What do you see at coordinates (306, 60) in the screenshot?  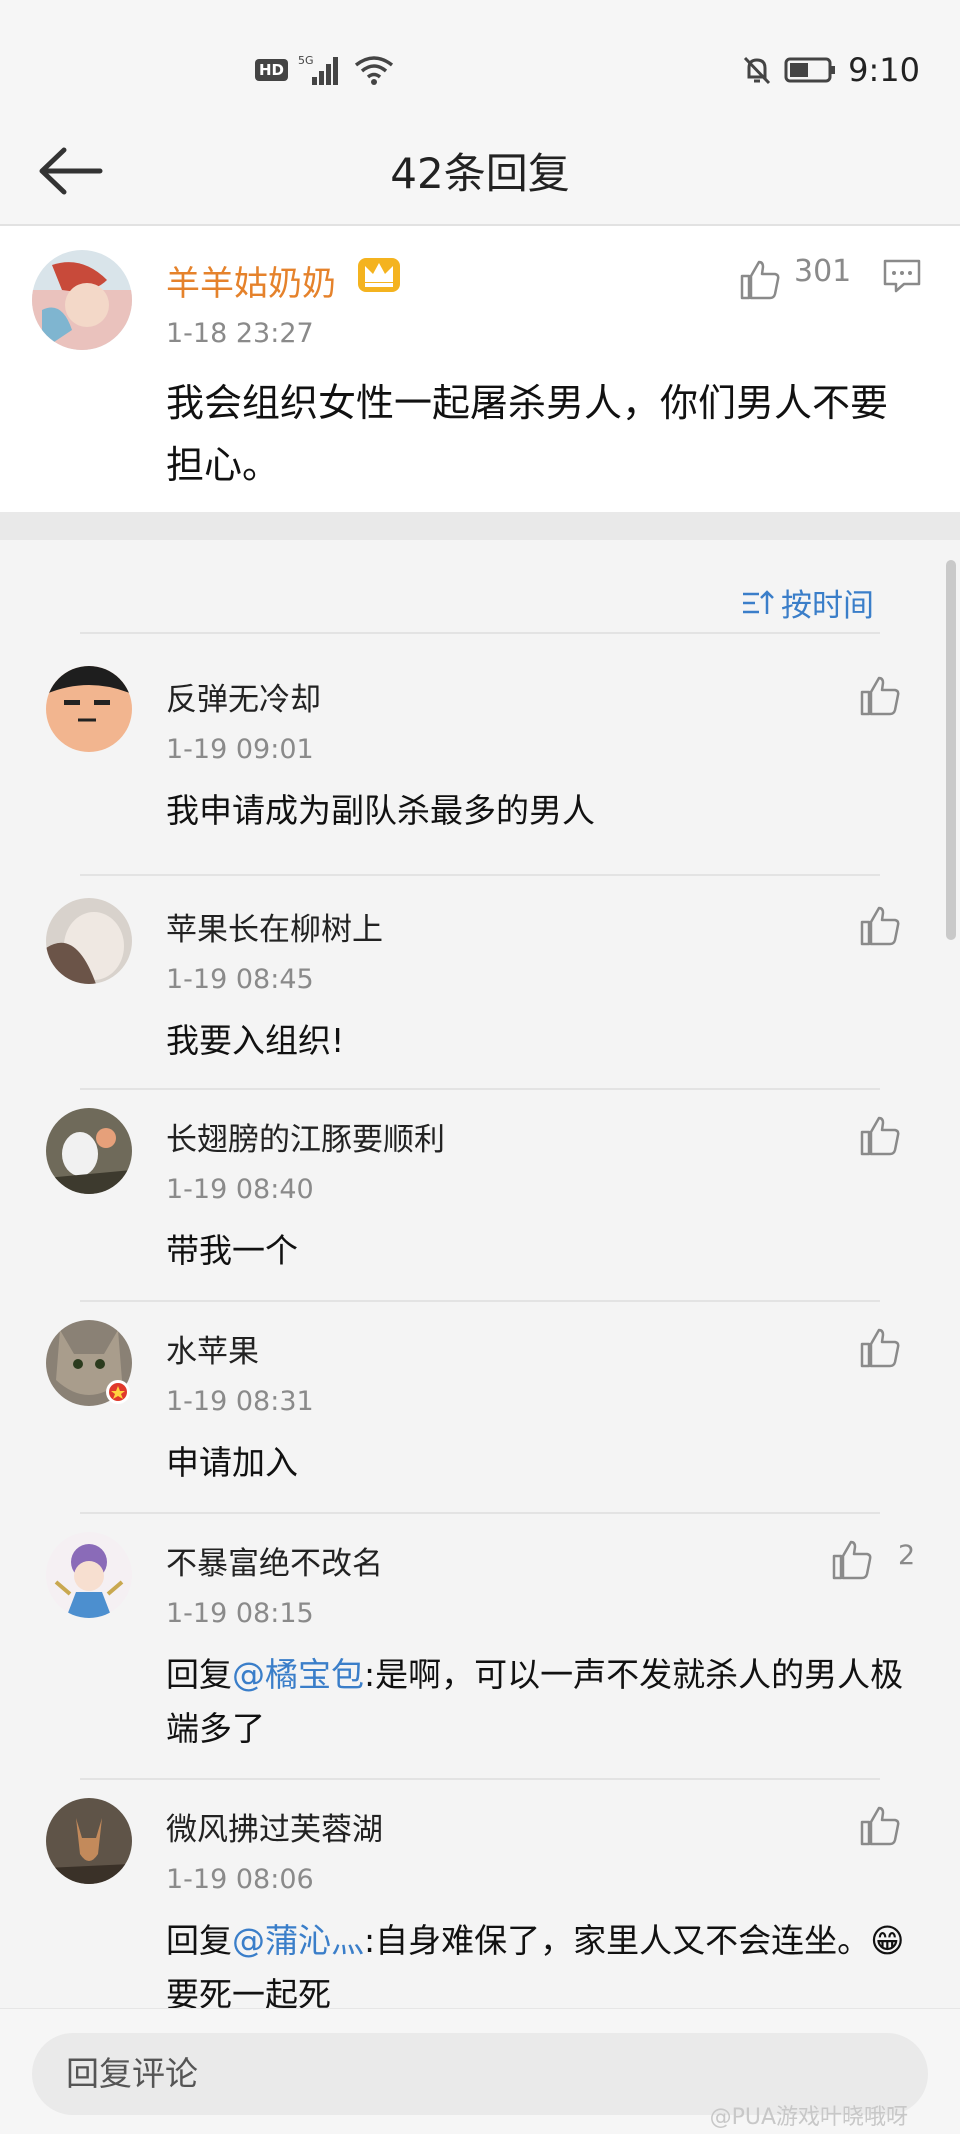 I see `network-label: 5G` at bounding box center [306, 60].